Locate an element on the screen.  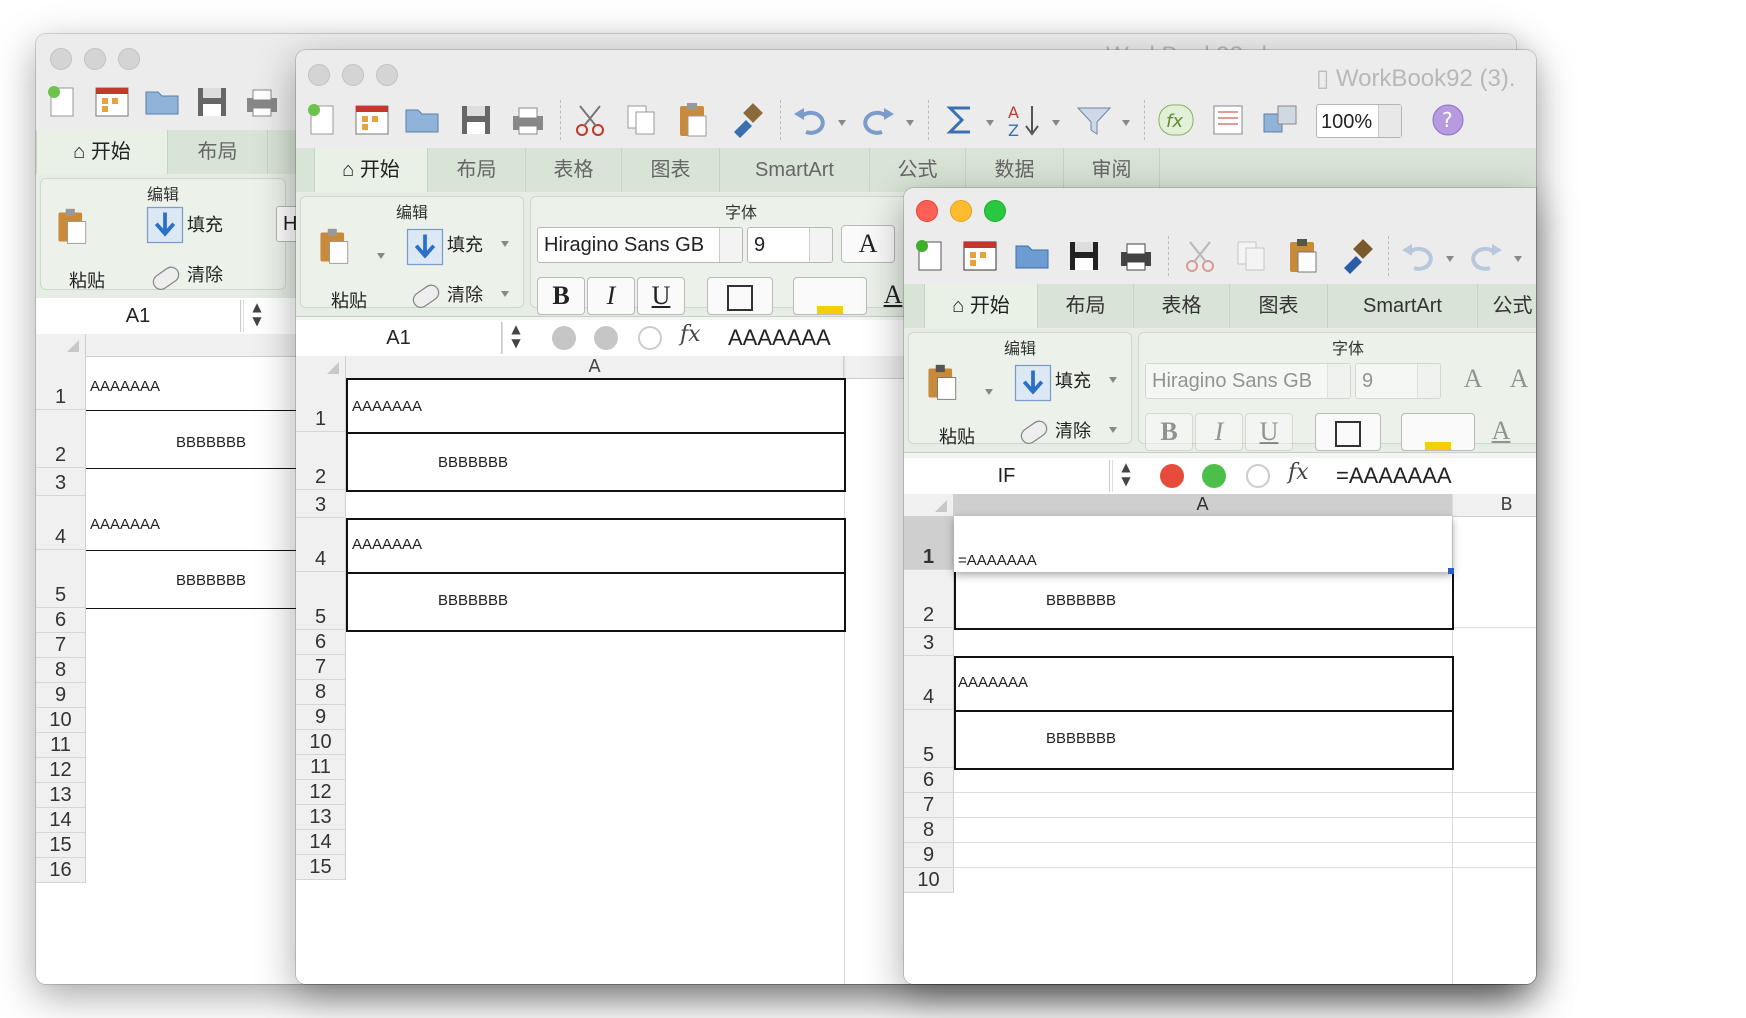
middle-name-box: A1 is located at coordinates (399, 338).